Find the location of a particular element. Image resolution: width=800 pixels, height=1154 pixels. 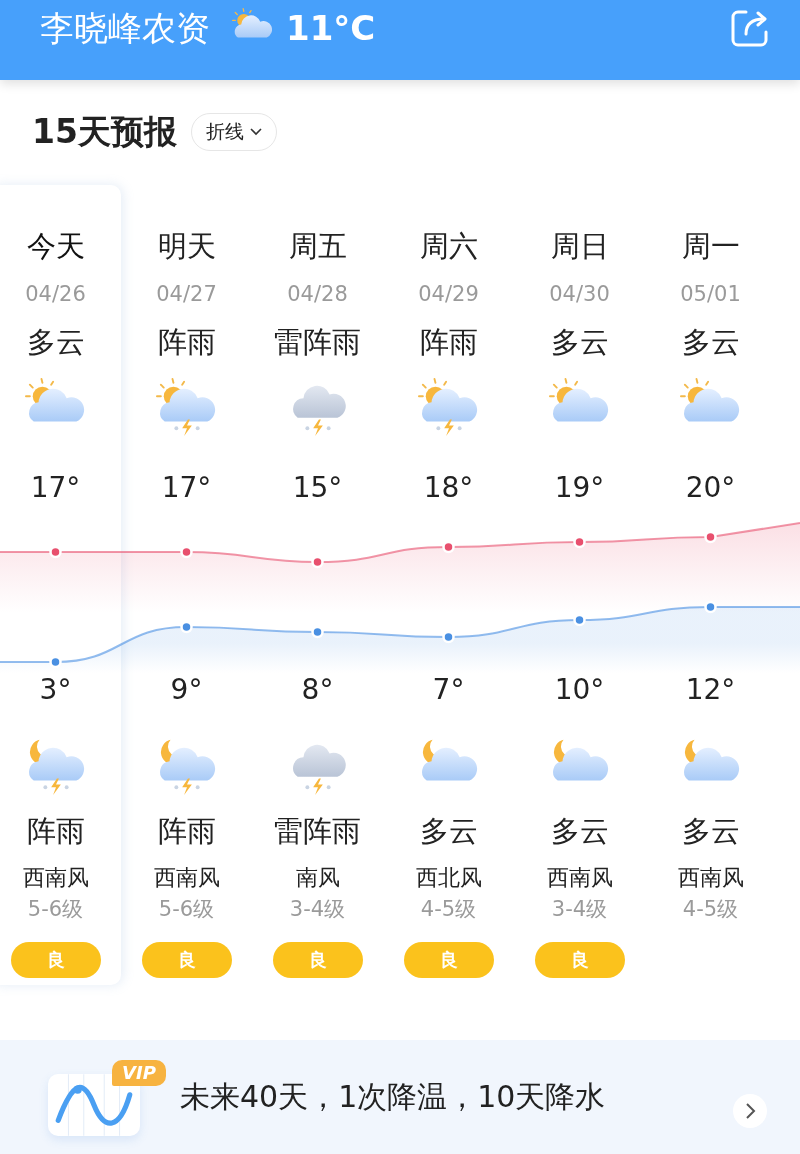

promo-banner: VIP 未来40天，1次降温，10天降水 is located at coordinates (400, 1097).